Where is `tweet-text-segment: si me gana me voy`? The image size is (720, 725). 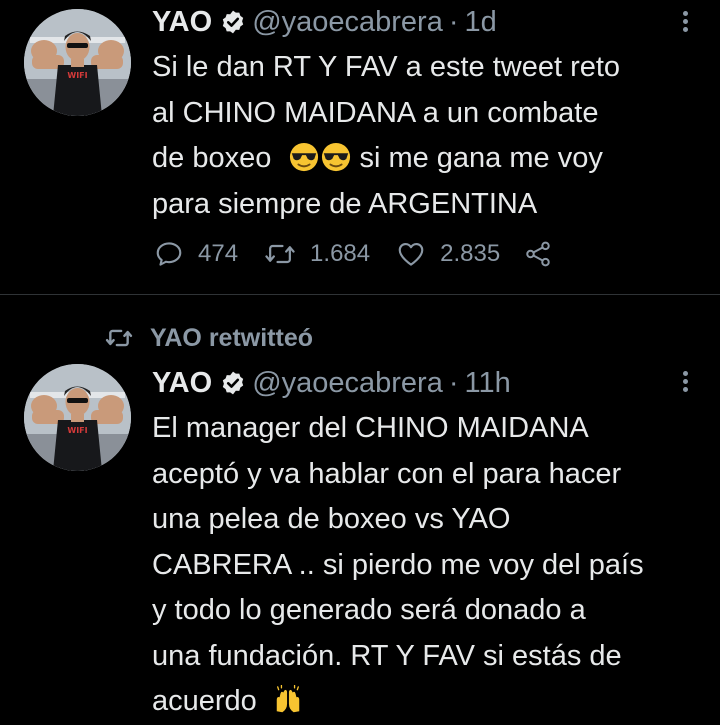
tweet-text-segment: si me gana me voy is located at coordinates (477, 158).